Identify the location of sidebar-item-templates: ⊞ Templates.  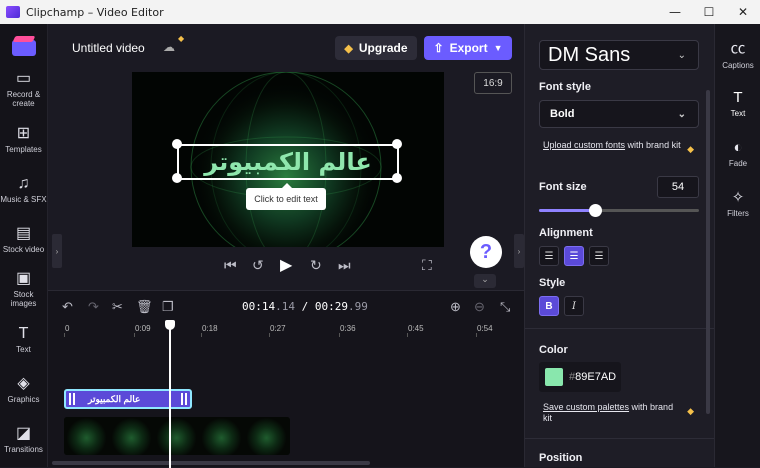
(23, 139).